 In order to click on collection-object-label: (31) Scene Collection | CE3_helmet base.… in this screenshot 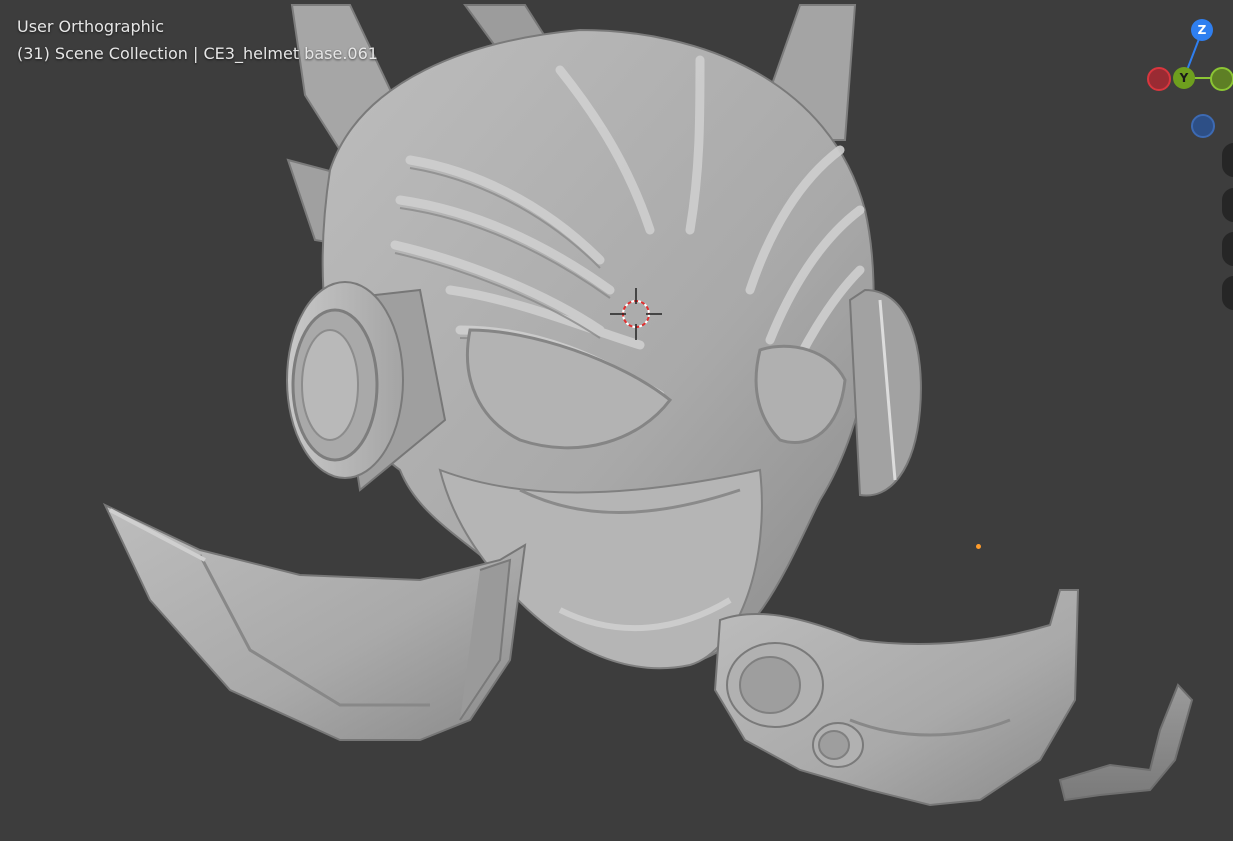, I will do `click(197, 53)`.